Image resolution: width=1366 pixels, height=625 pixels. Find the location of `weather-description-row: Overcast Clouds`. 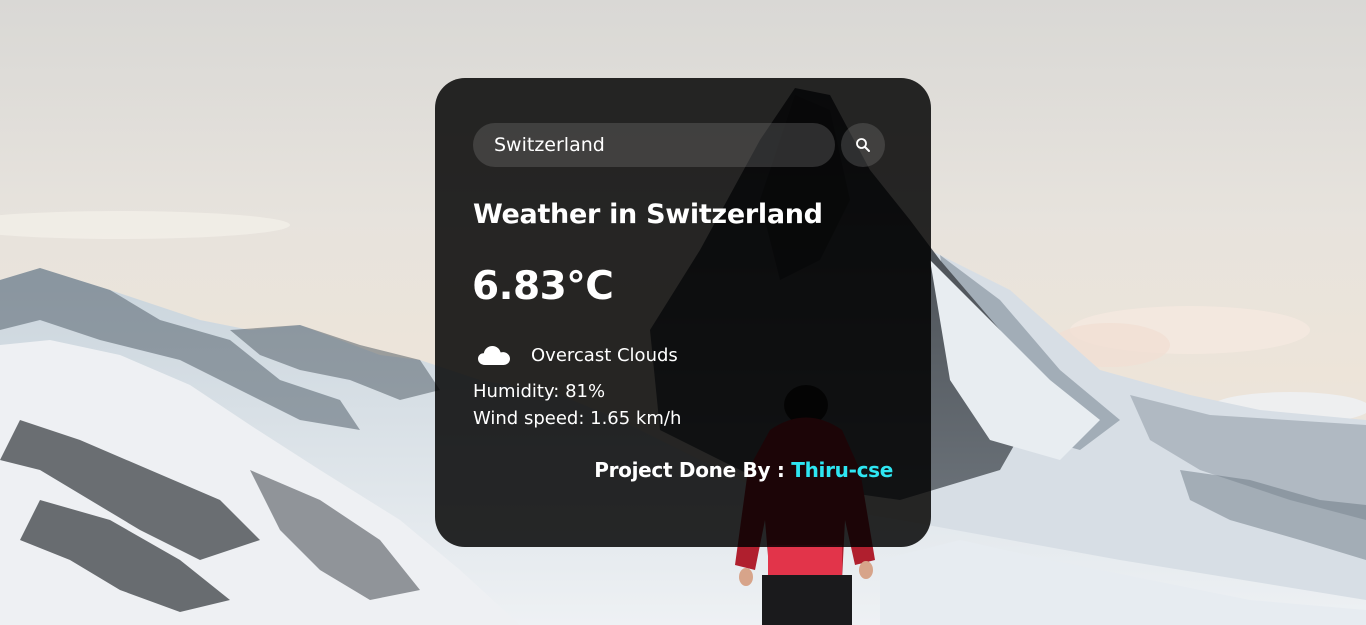

weather-description-row: Overcast Clouds is located at coordinates (577, 355).